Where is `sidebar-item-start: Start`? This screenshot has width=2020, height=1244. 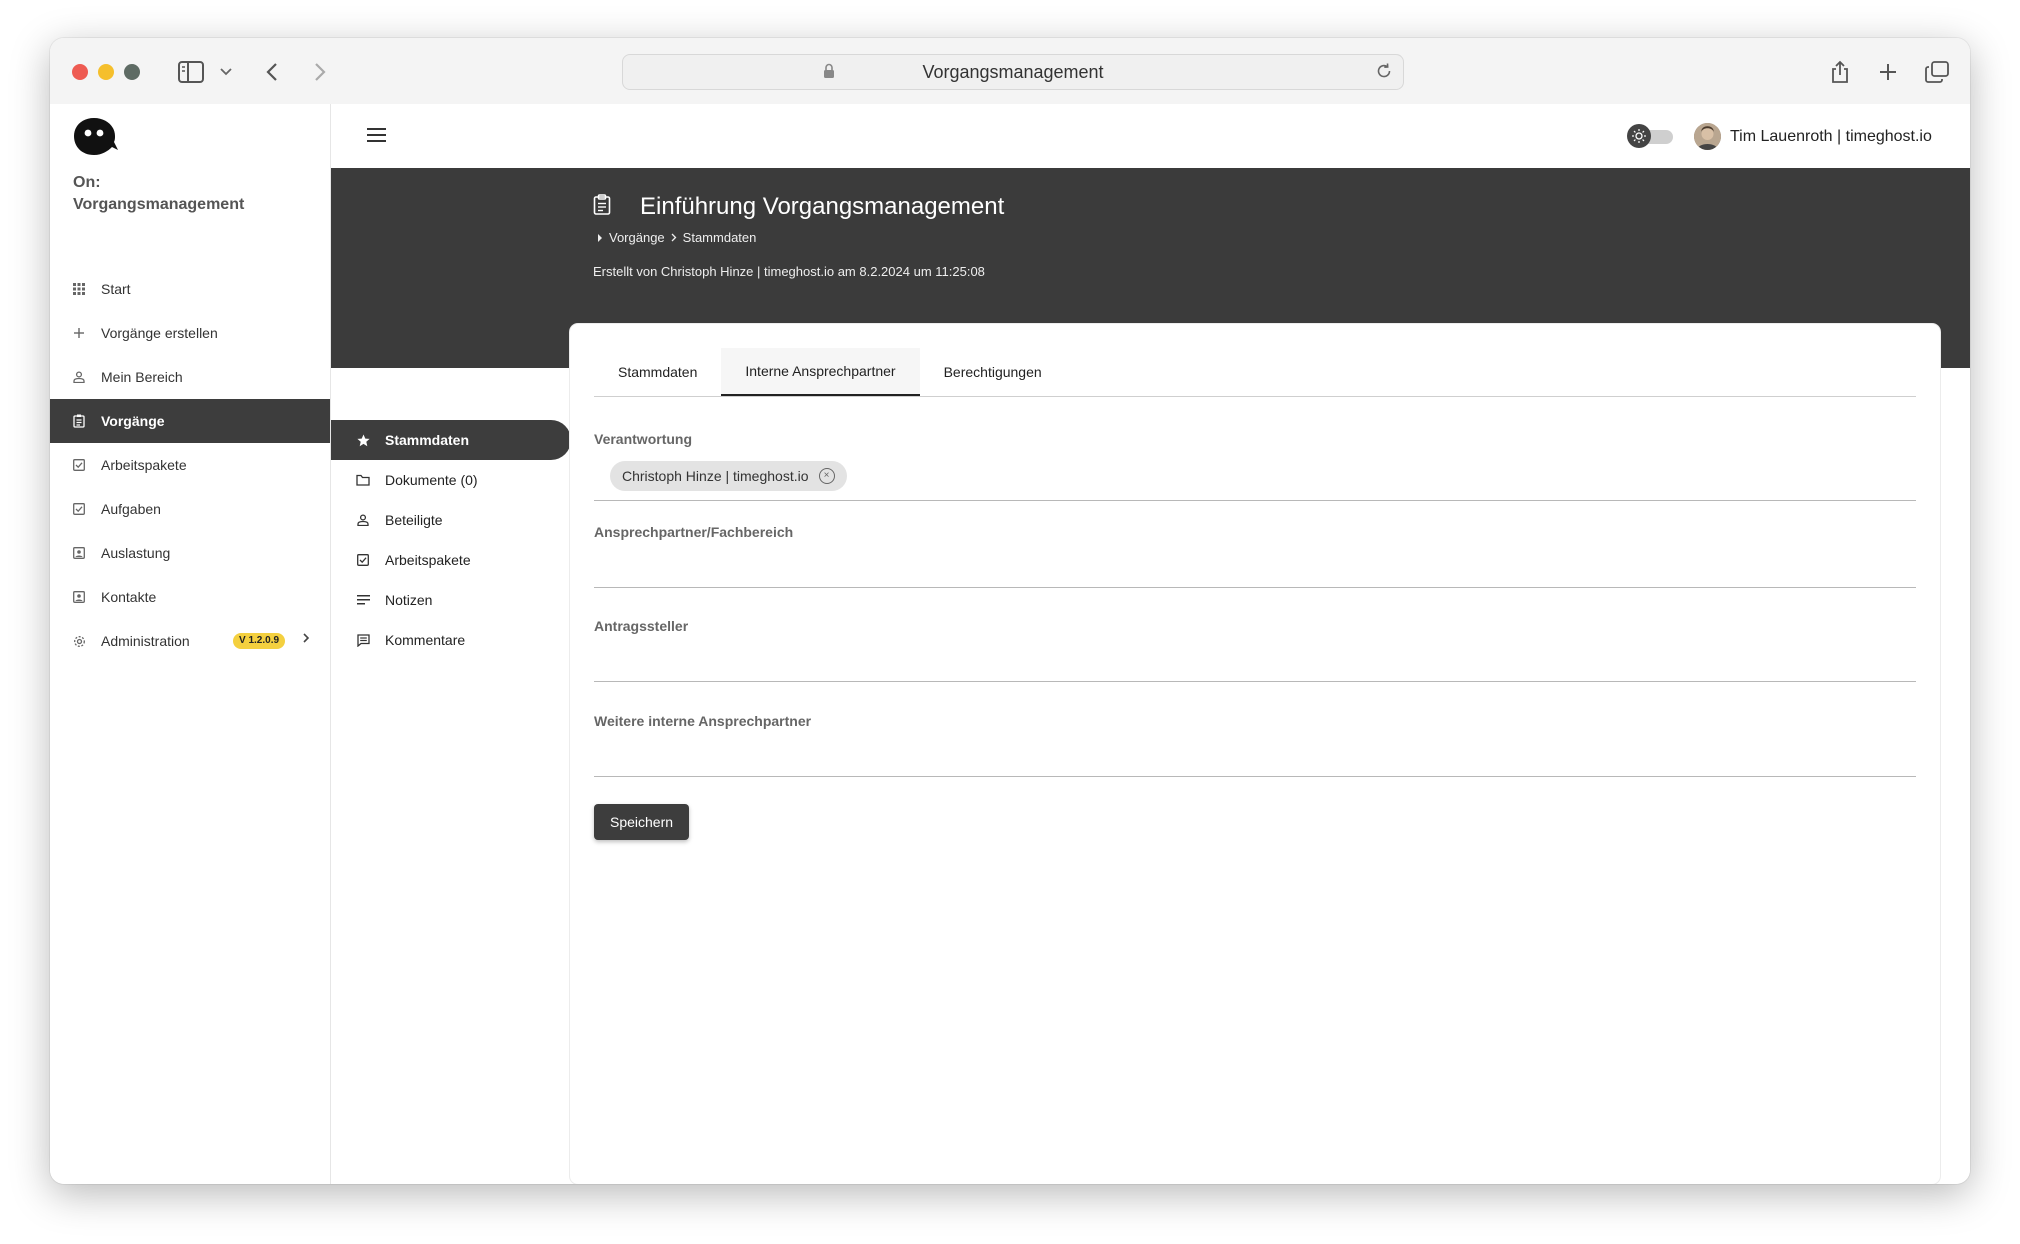
sidebar-item-start: Start is located at coordinates (190, 289).